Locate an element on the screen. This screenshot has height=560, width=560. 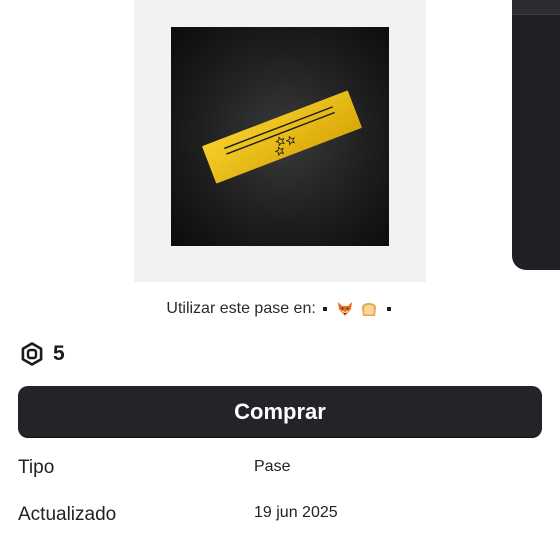
updated-value: 19 jun 2025 is located at coordinates (296, 512).